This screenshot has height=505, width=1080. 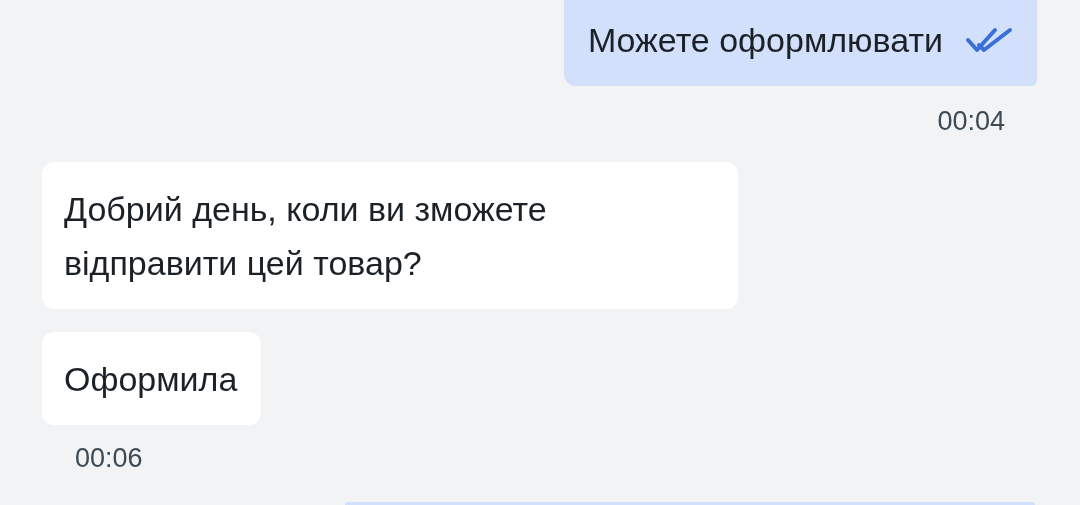 I want to click on message-text: Добрий день, коли ви зможете відправити цей товар?, so click(x=306, y=236).